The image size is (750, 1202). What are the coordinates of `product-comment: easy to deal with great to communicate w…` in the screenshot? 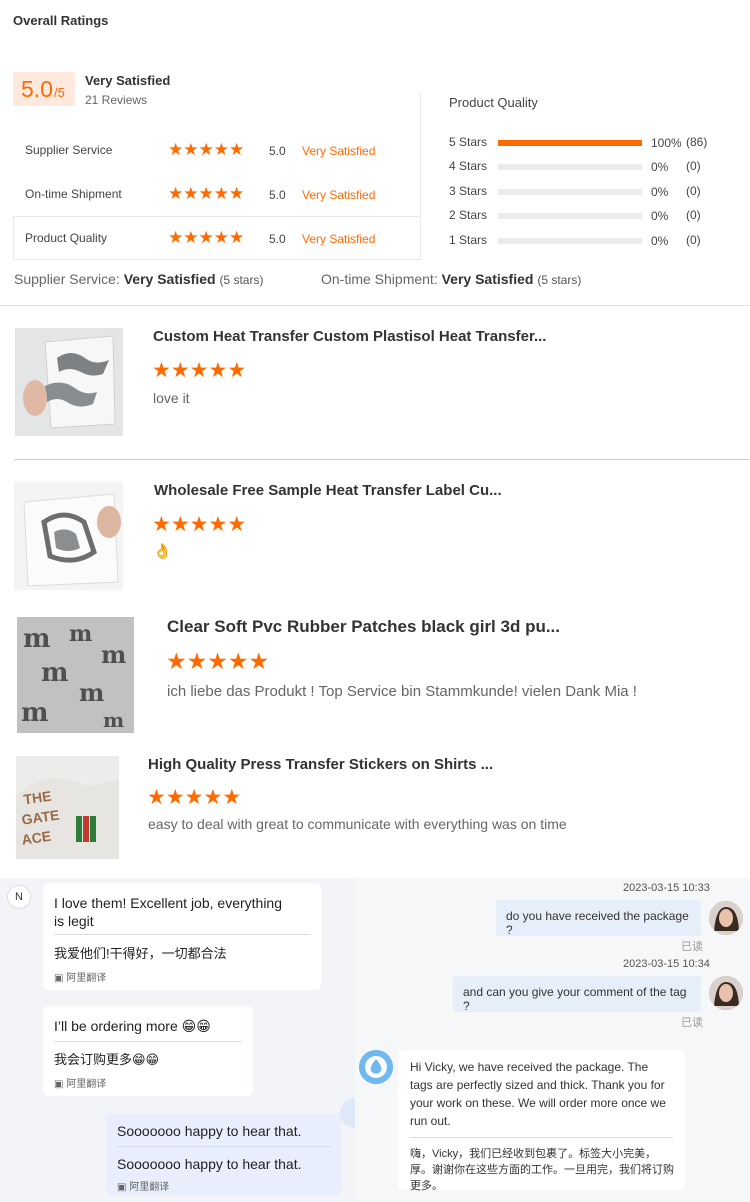 It's located at (357, 824).